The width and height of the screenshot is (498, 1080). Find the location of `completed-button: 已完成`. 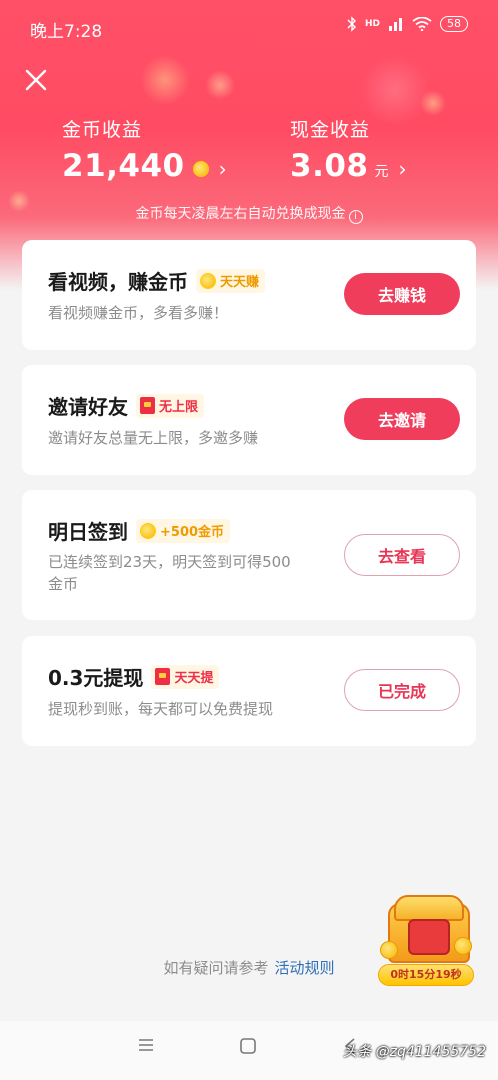

completed-button: 已完成 is located at coordinates (402, 690).